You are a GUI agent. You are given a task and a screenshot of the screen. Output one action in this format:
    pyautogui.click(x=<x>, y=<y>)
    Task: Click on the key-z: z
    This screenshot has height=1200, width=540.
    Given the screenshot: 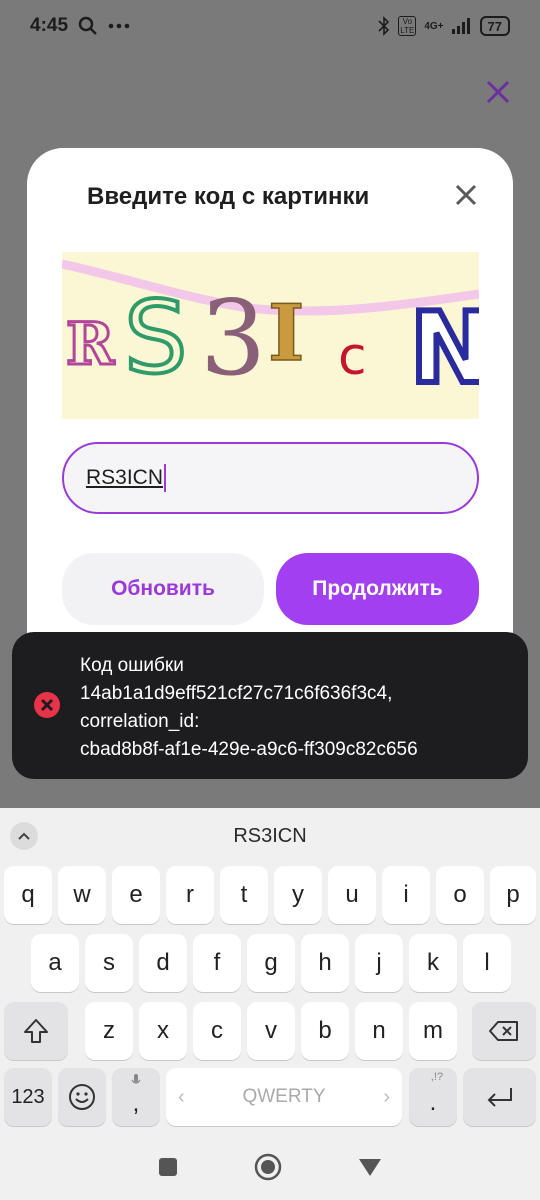 What is the action you would take?
    pyautogui.click(x=109, y=1031)
    